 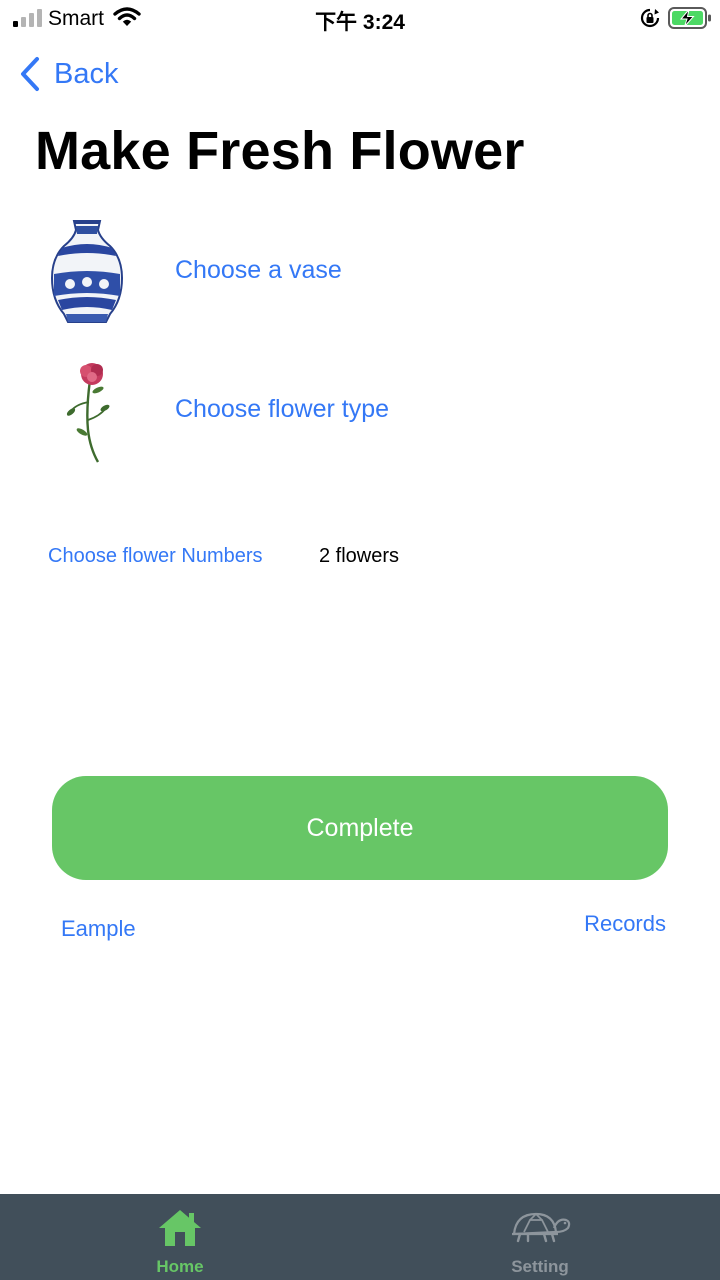 I want to click on flower-count-value: 2 flowers, so click(x=359, y=556).